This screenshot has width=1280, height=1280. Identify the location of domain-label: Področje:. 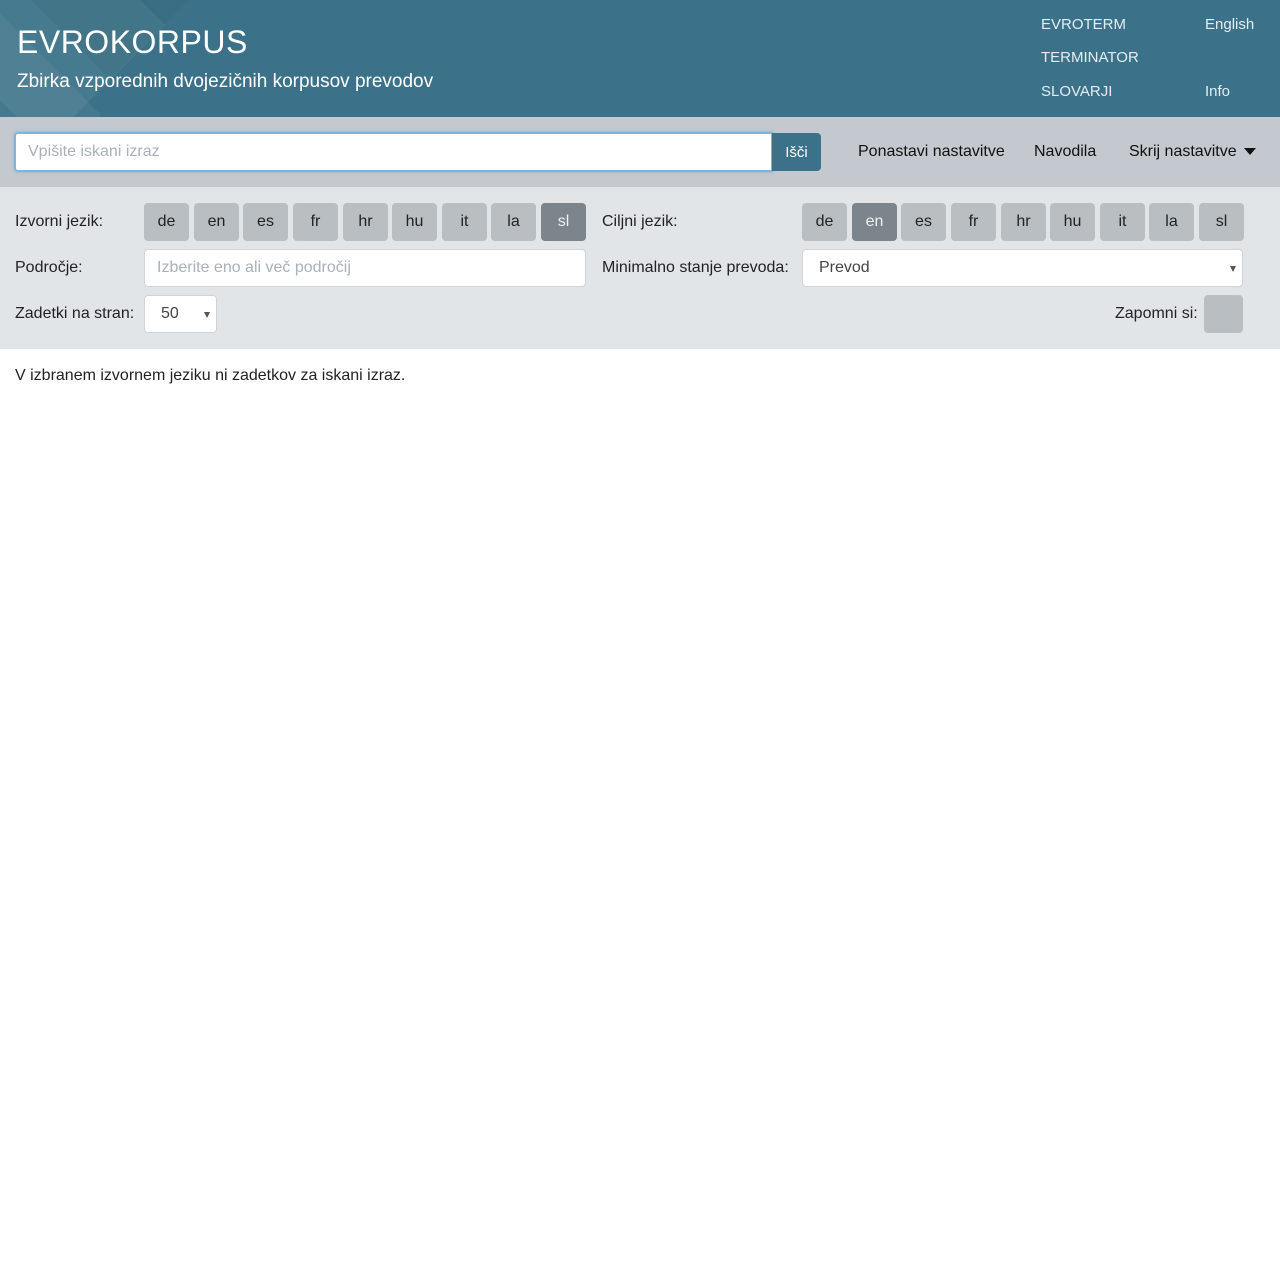
(49, 267).